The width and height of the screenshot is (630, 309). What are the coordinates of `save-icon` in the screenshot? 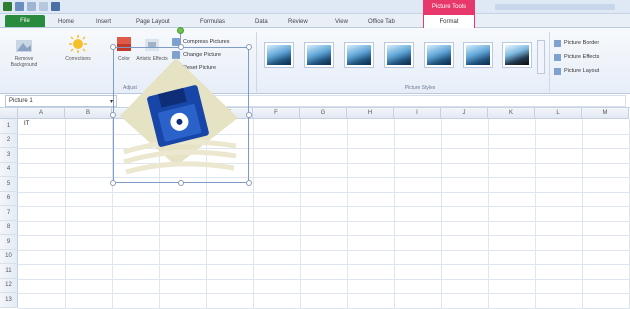 It's located at (19, 6).